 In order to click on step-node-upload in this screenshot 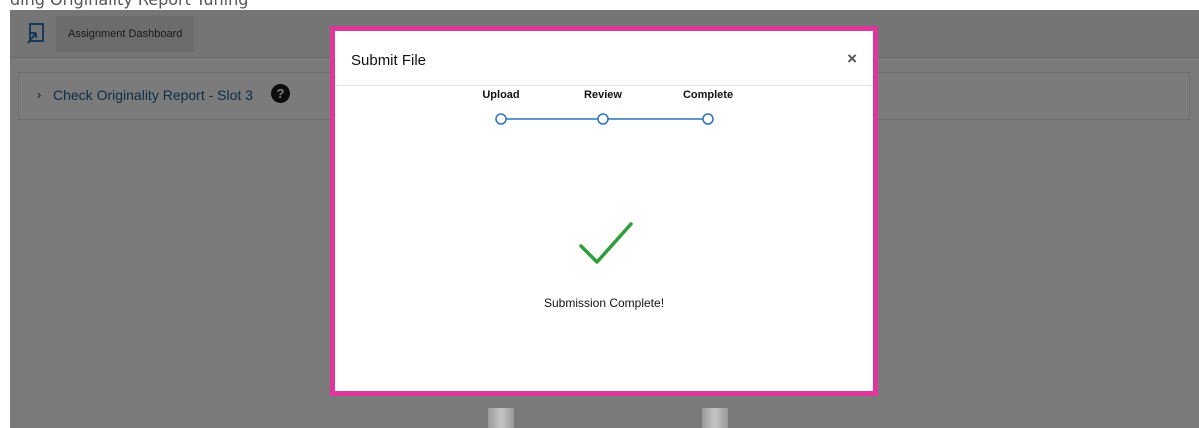, I will do `click(501, 119)`.